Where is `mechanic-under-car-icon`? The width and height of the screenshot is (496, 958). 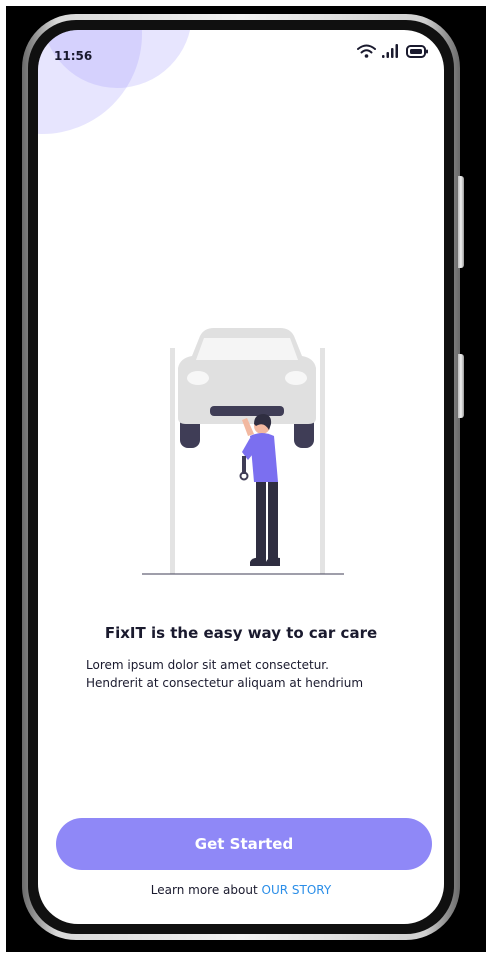 mechanic-under-car-icon is located at coordinates (243, 451).